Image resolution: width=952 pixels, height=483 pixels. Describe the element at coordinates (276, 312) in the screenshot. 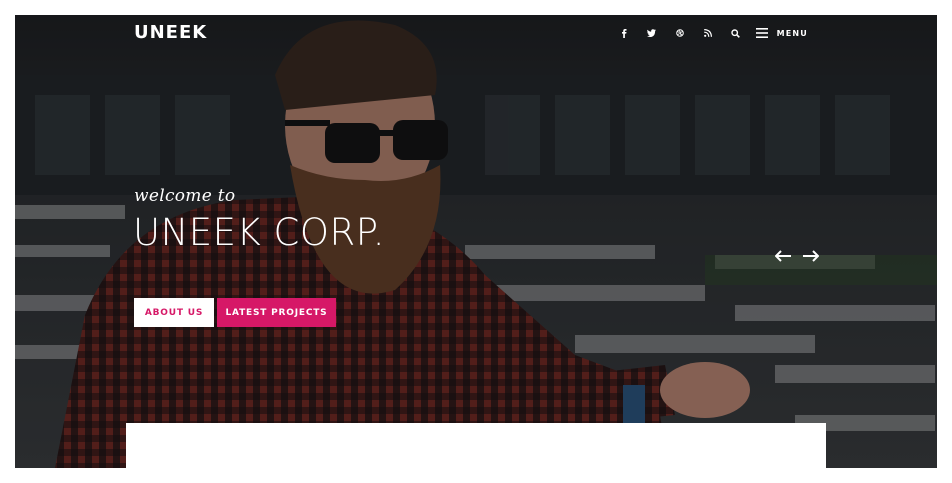

I see `latest-projects-button: LATEST PROJECTS` at that location.